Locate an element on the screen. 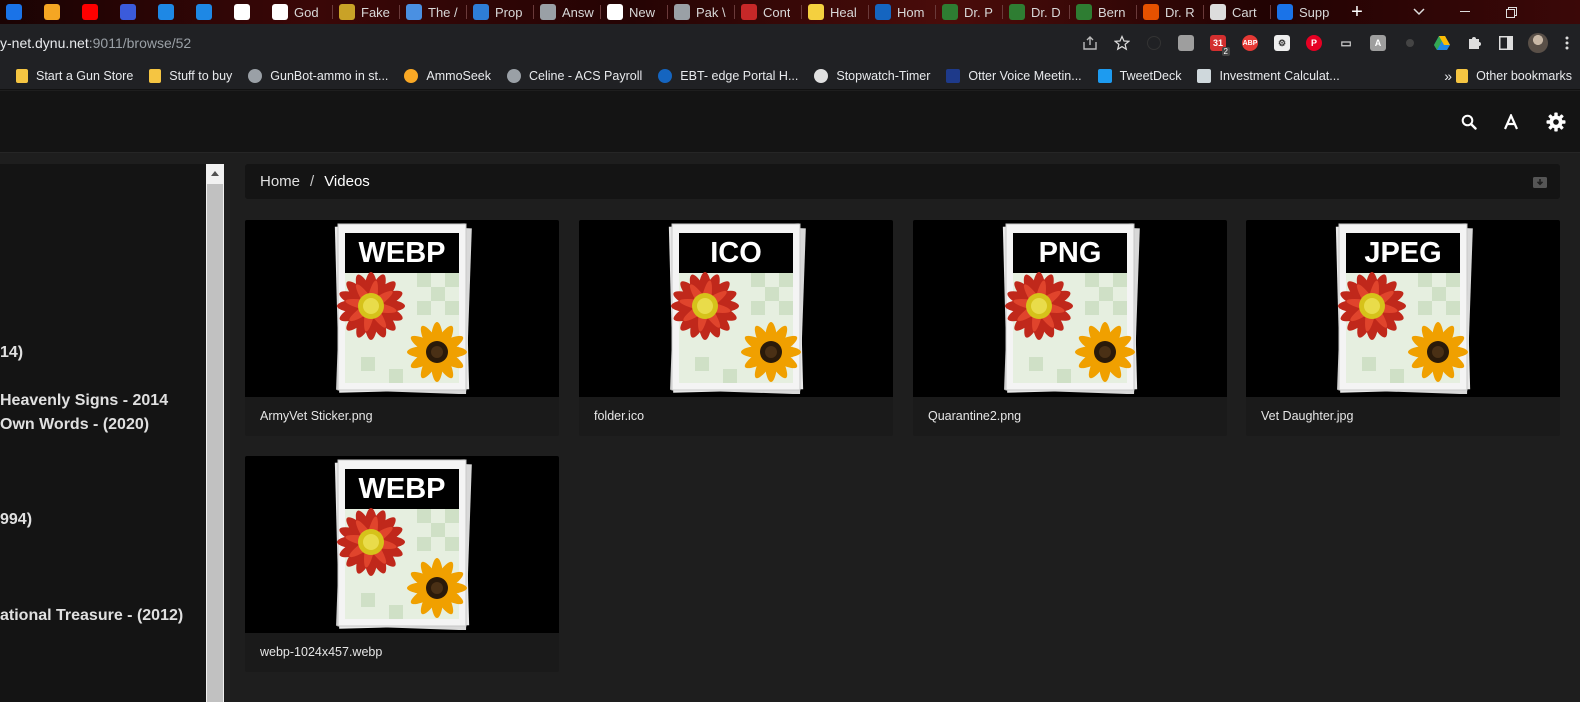  browser-tab: God is located at coordinates (299, 12).